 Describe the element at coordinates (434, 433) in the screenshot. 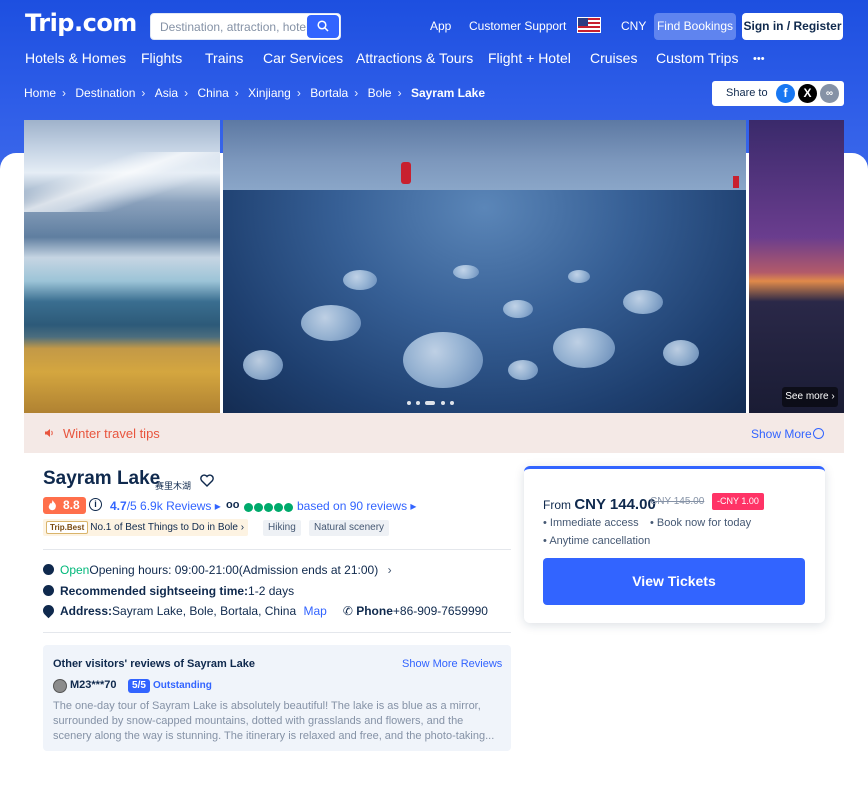

I see `travel-tips-bar: Winter travel tips Show More` at that location.